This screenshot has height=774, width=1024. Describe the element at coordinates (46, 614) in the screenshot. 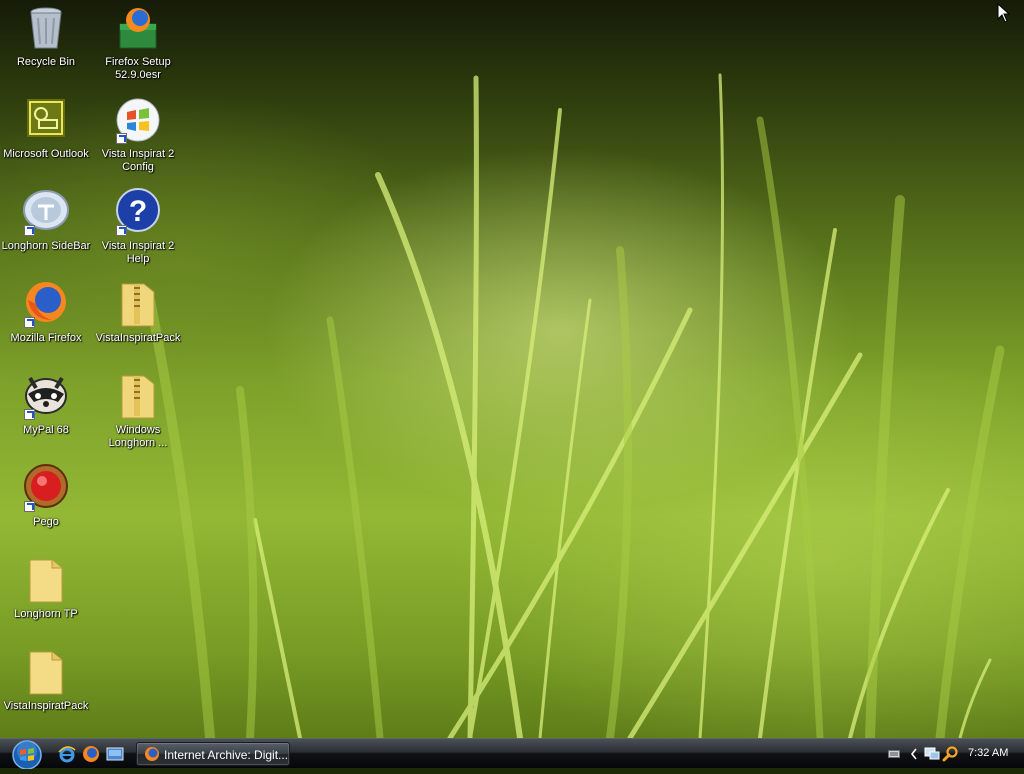

I see `desktop-icon-label: Longhorn TP` at that location.